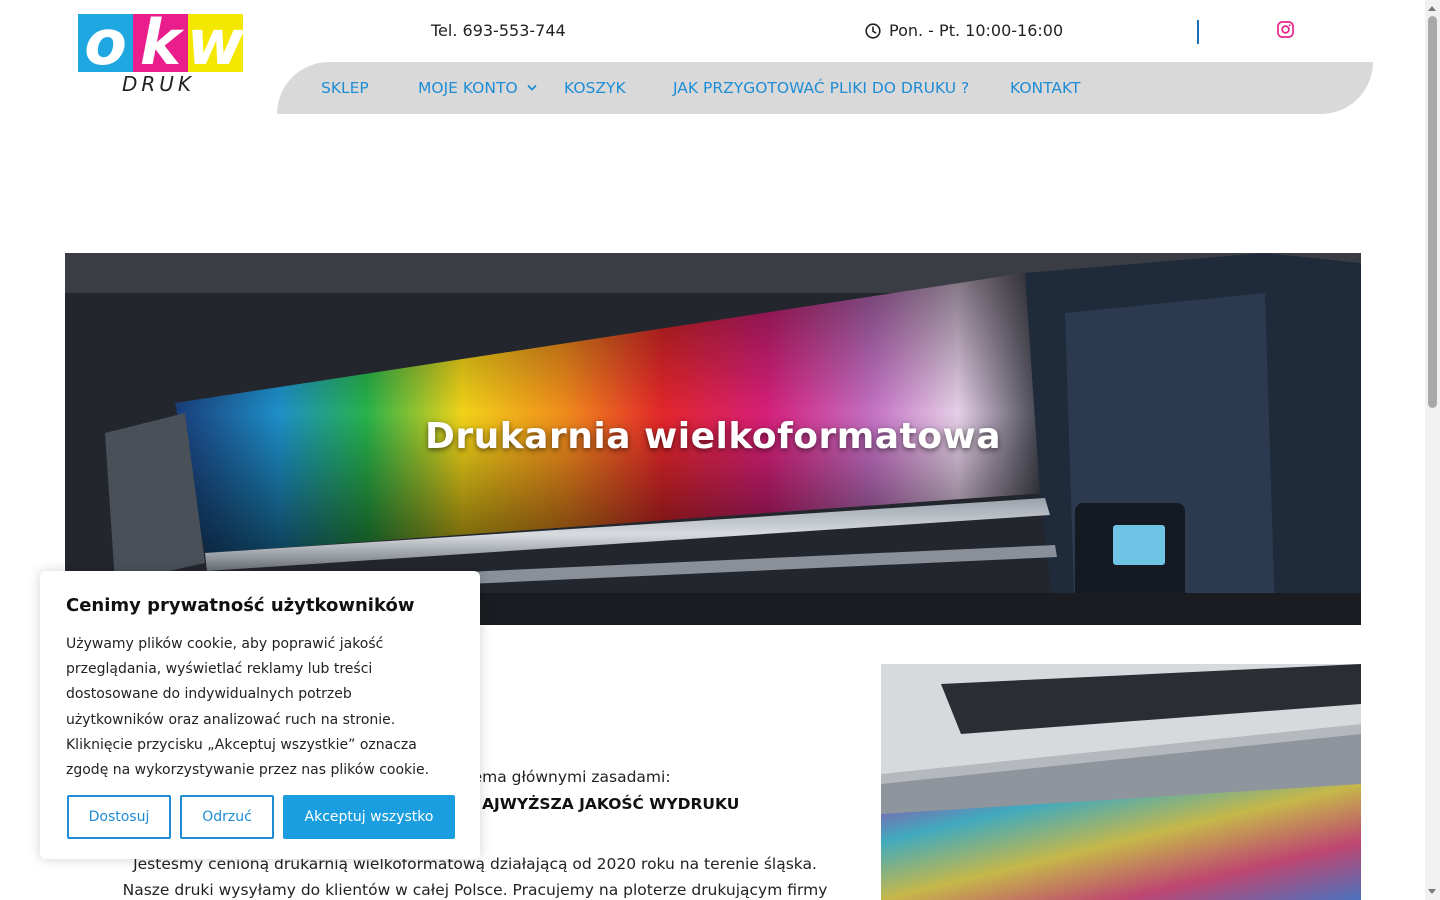  Describe the element at coordinates (532, 88) in the screenshot. I see `chevron-down-icon` at that location.